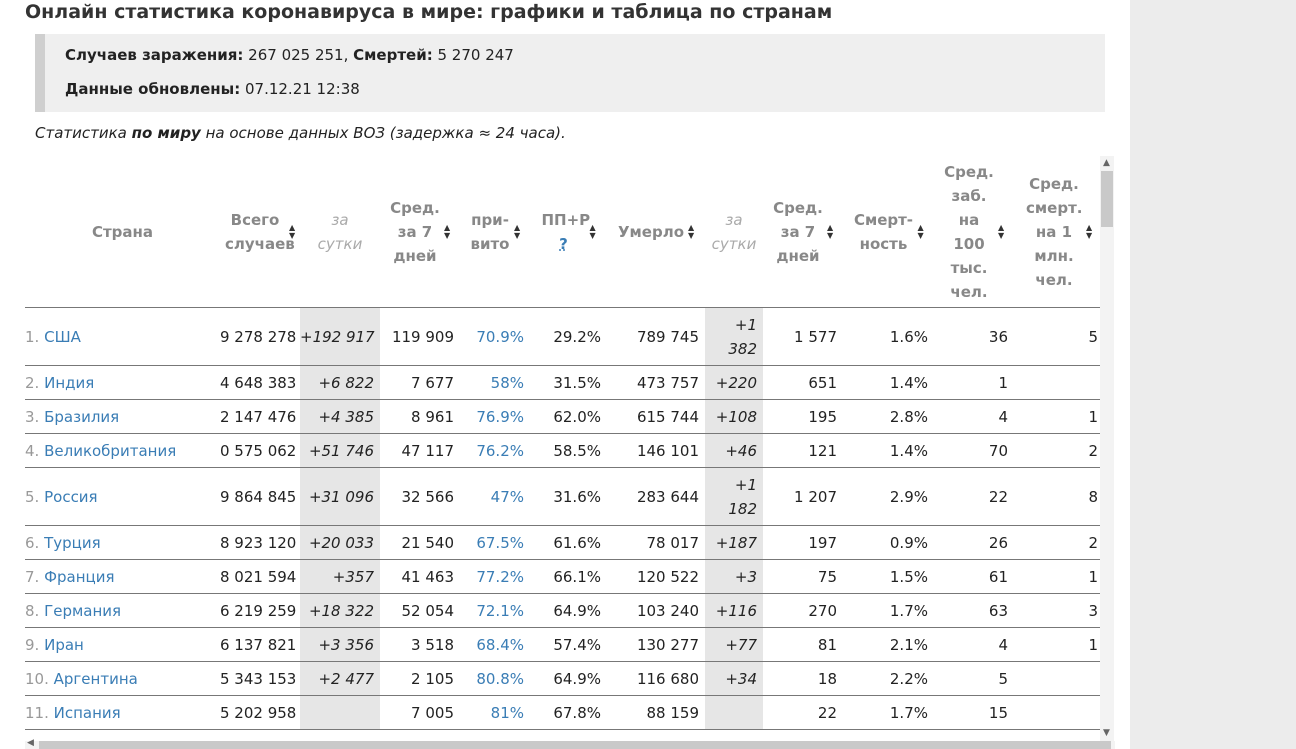 The width and height of the screenshot is (1296, 749). What do you see at coordinates (260, 450) in the screenshot?
I see `total-cases-cell: 0 575 062` at bounding box center [260, 450].